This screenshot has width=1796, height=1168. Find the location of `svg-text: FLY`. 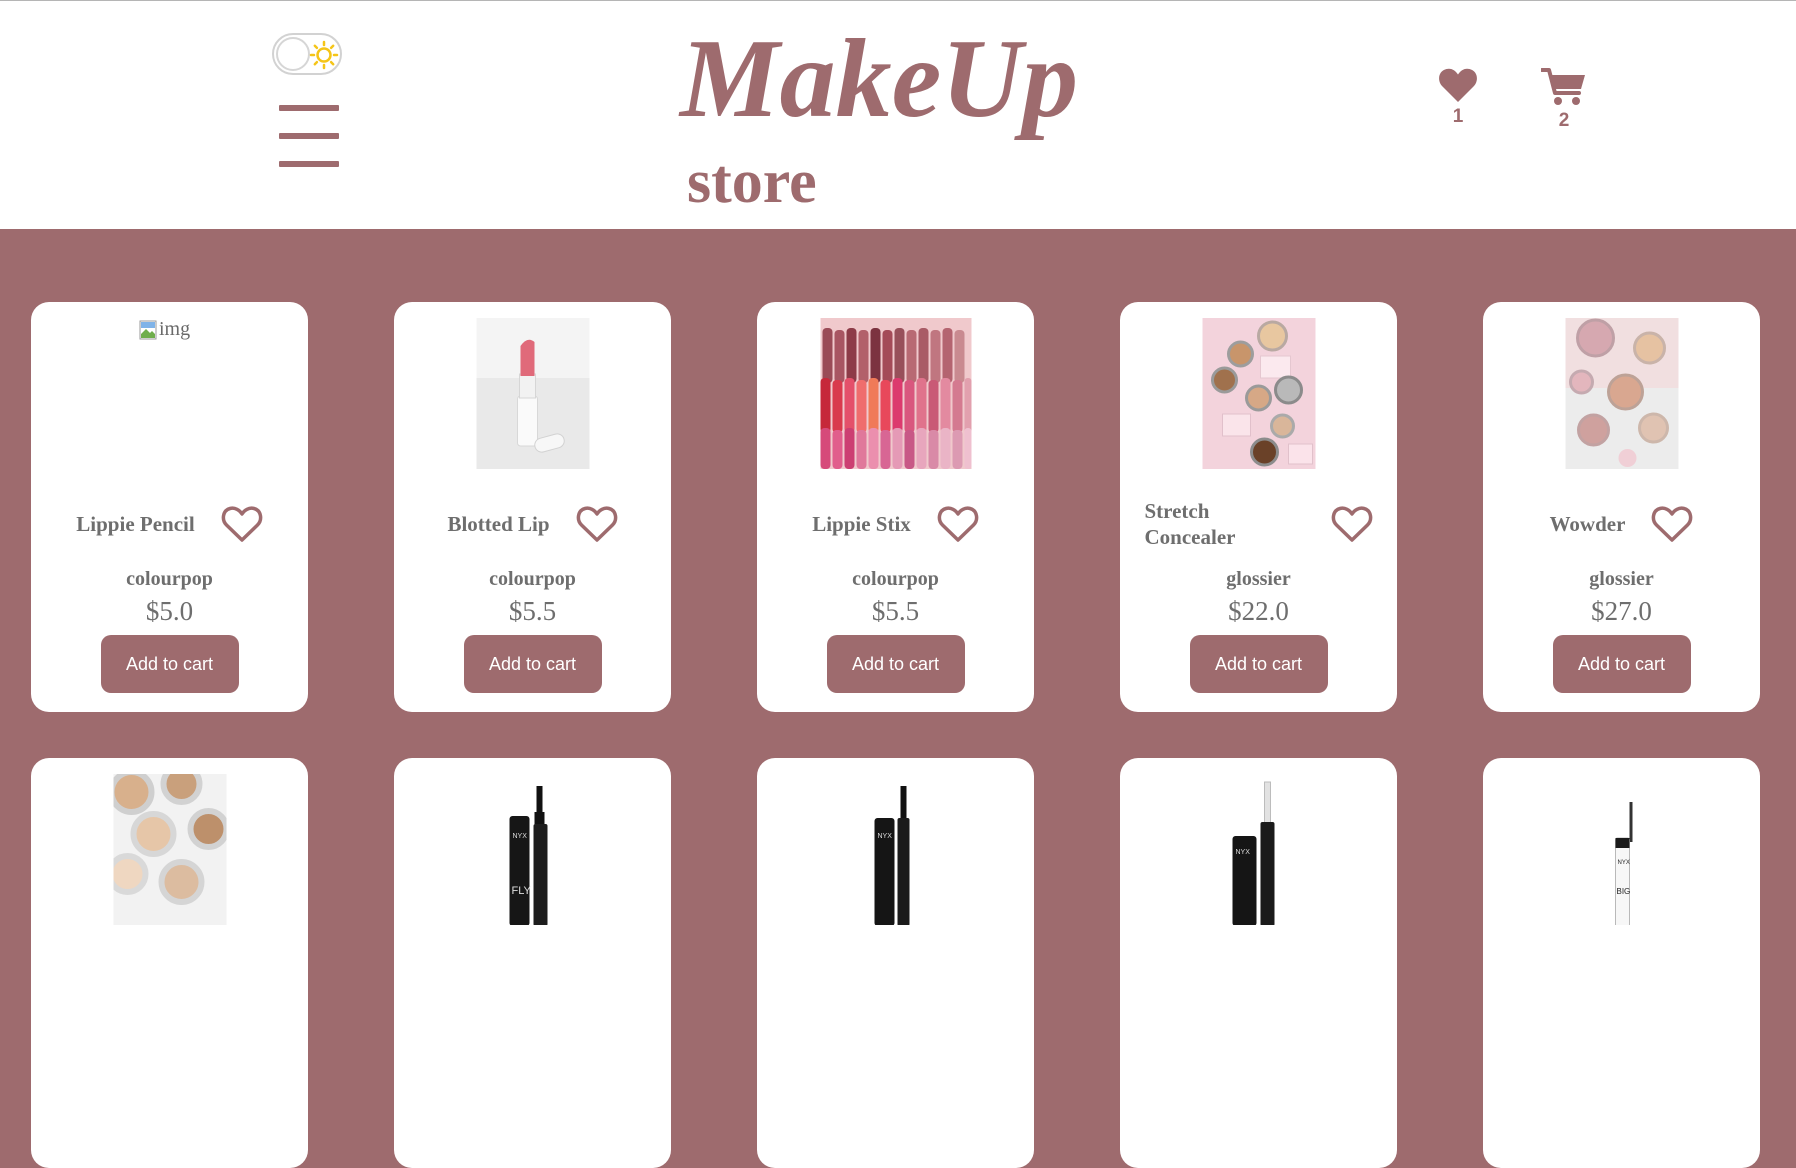

svg-text: FLY is located at coordinates (521, 891).